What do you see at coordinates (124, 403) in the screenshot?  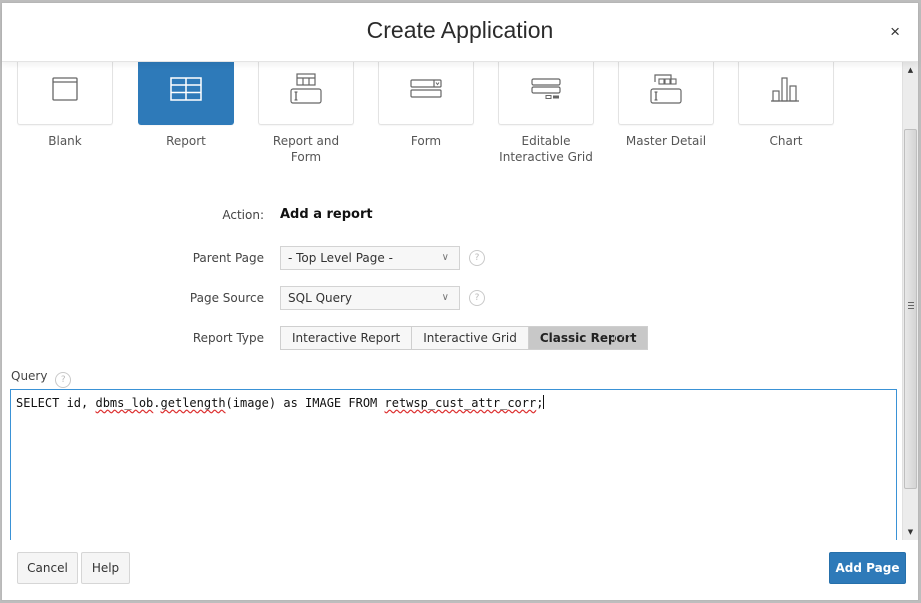 I see `query-part-misspelled: dbms_lob` at bounding box center [124, 403].